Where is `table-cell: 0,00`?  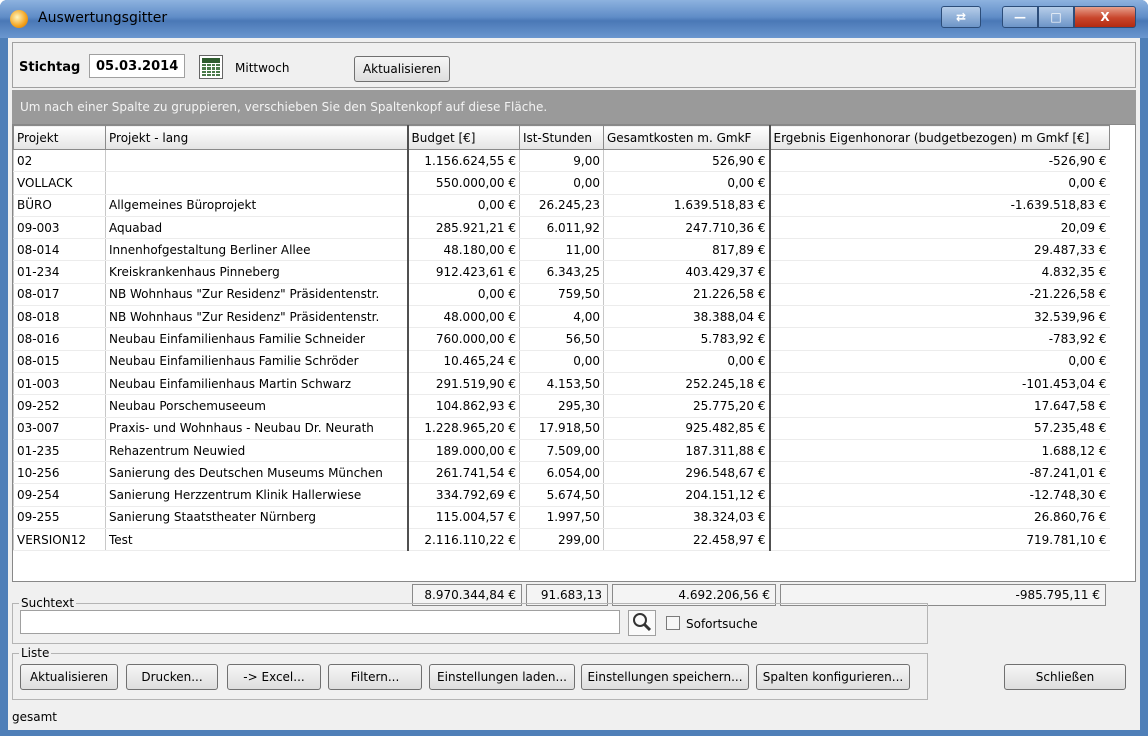 table-cell: 0,00 is located at coordinates (561, 183).